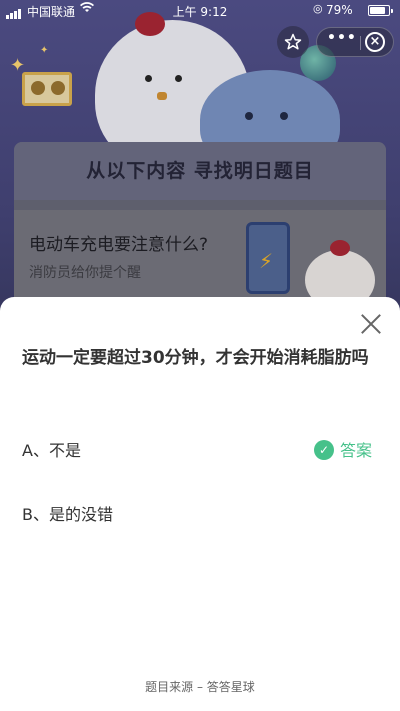 Image resolution: width=400 pixels, height=711 pixels. What do you see at coordinates (360, 43) in the screenshot?
I see `capsule-divider` at bounding box center [360, 43].